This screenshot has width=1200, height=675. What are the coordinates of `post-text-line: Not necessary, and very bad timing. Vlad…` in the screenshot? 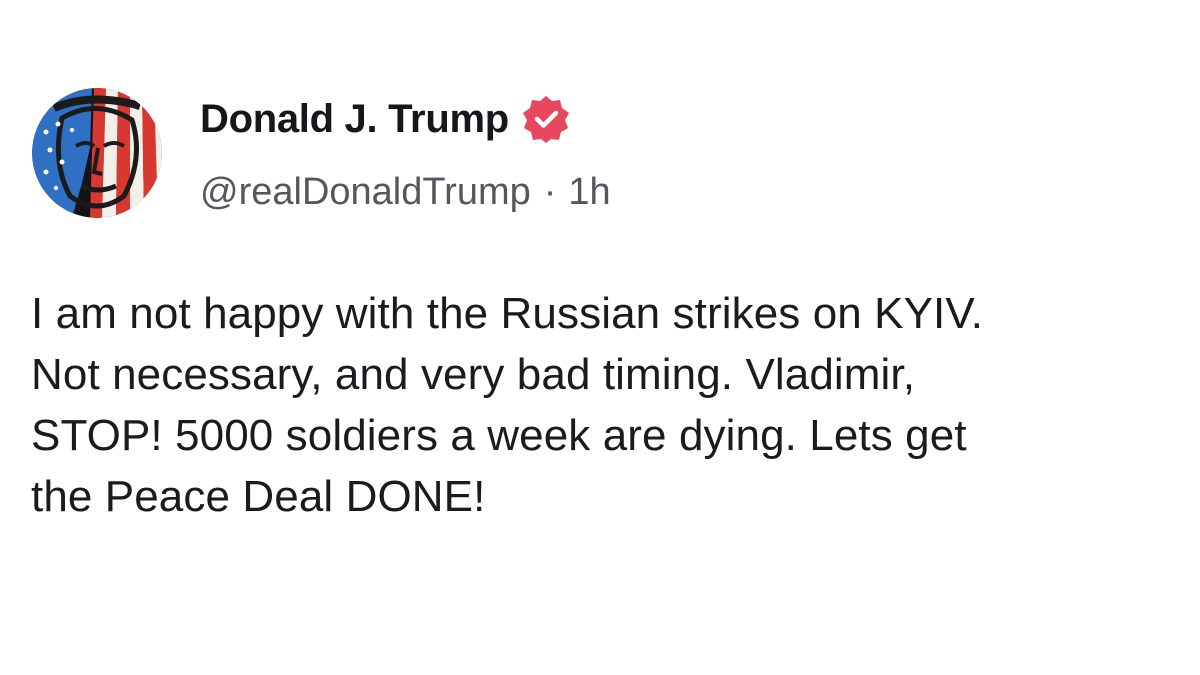 It's located at (473, 374).